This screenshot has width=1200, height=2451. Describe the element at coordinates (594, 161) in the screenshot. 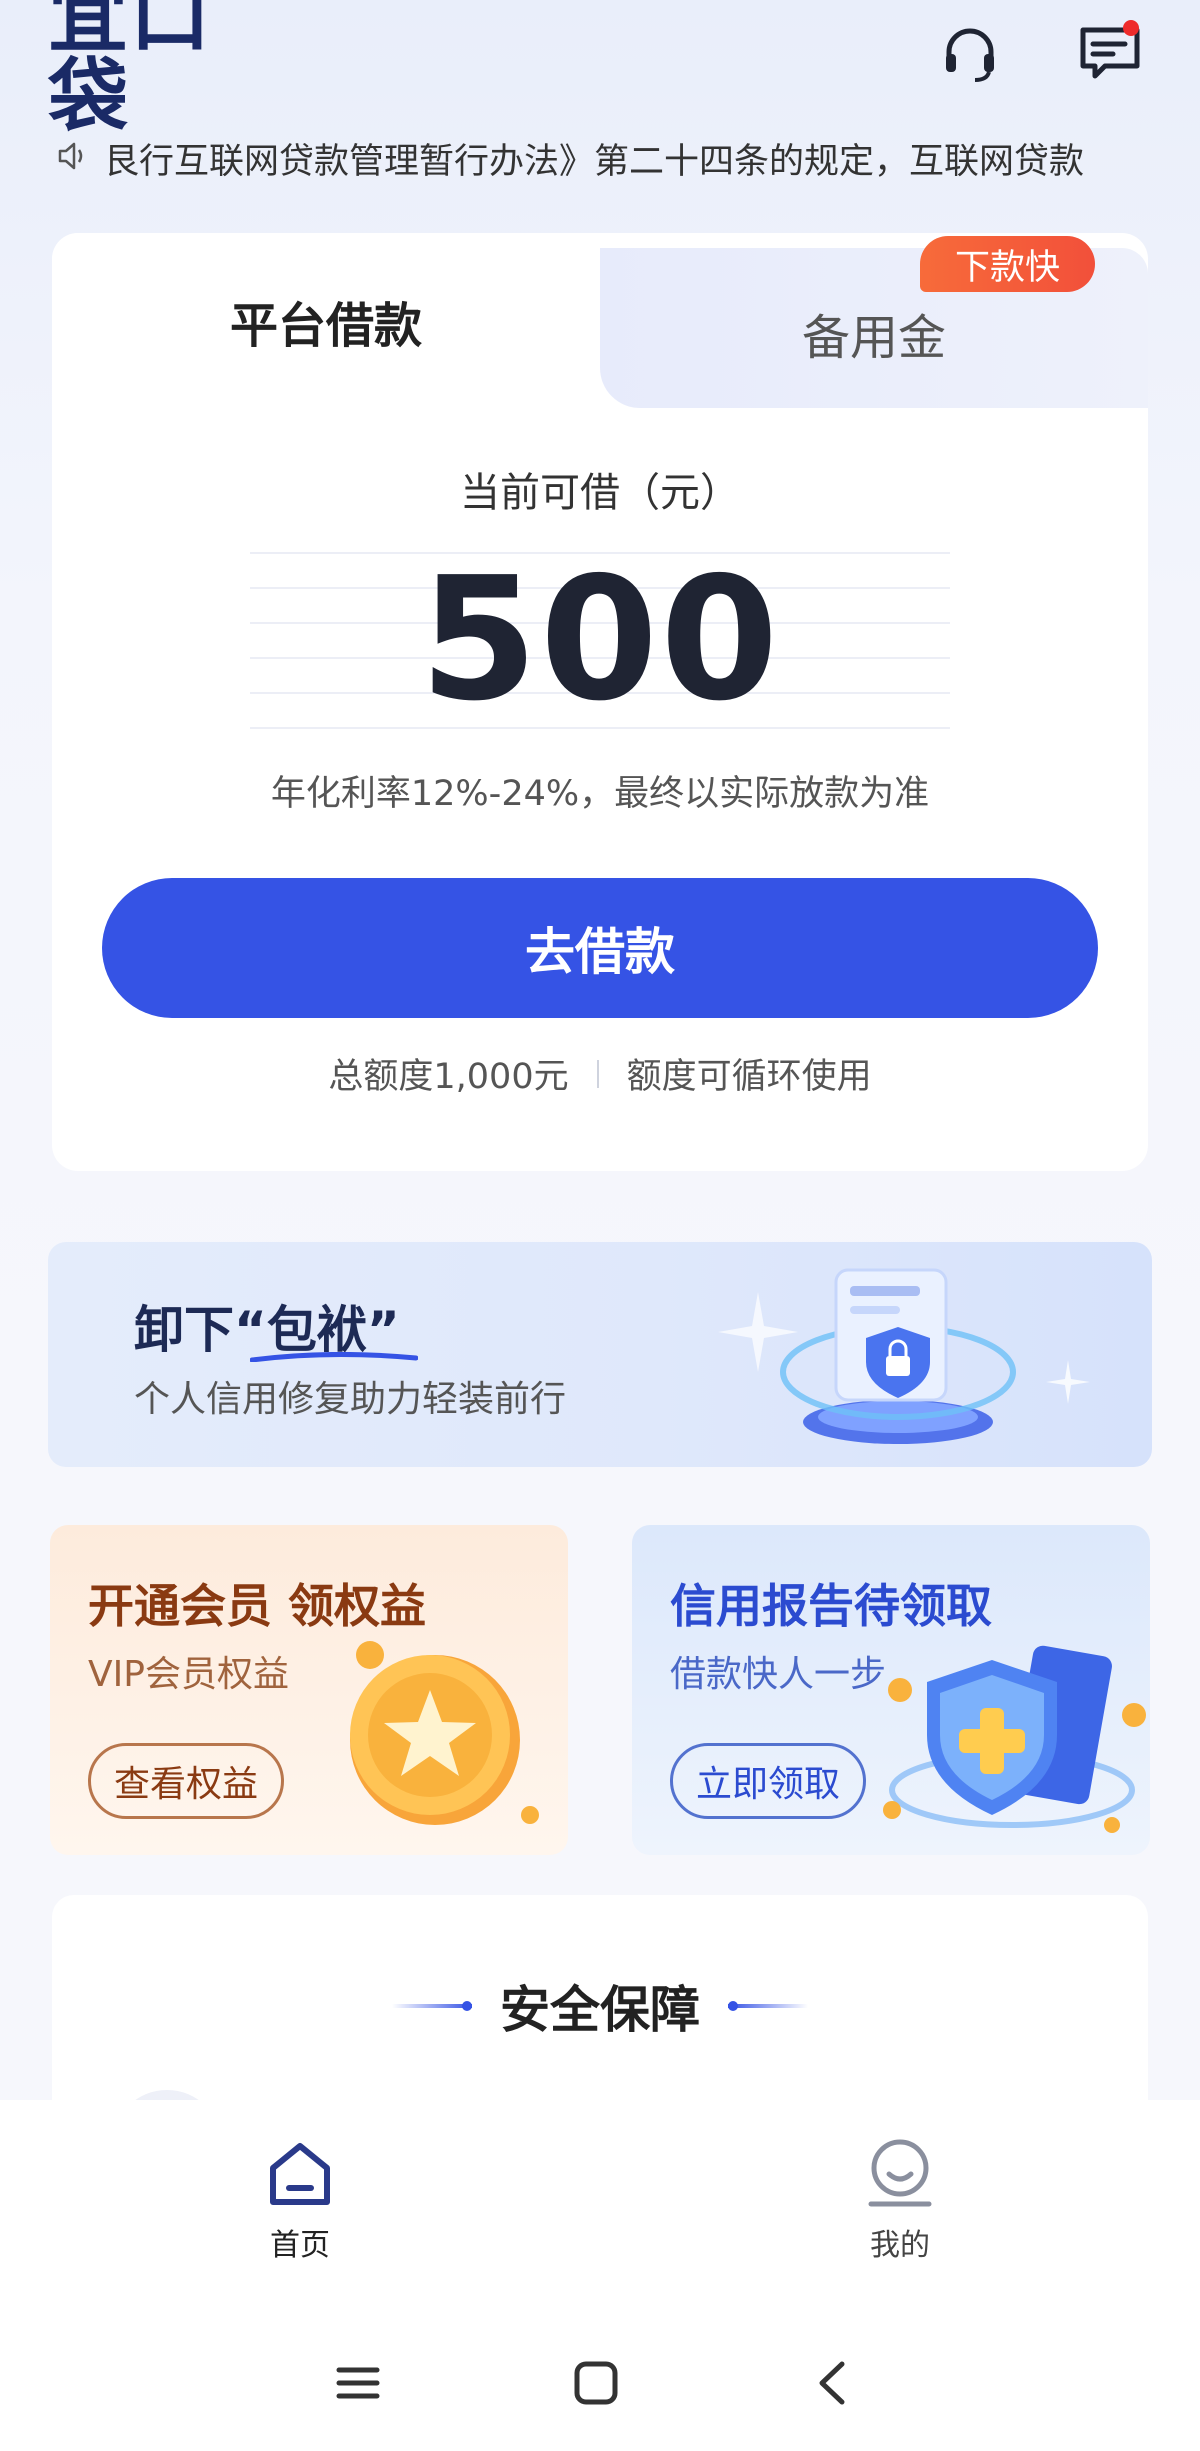

I see `notice-text: 艮行互联网贷款管理暂行办法》第二十四条的规定，互联网贷款` at that location.